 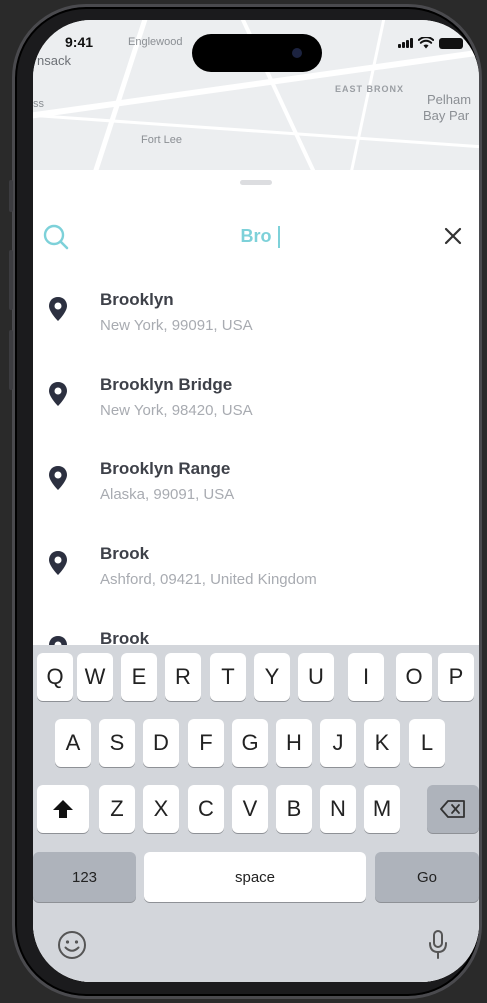 I want to click on key-x: X, so click(x=161, y=809).